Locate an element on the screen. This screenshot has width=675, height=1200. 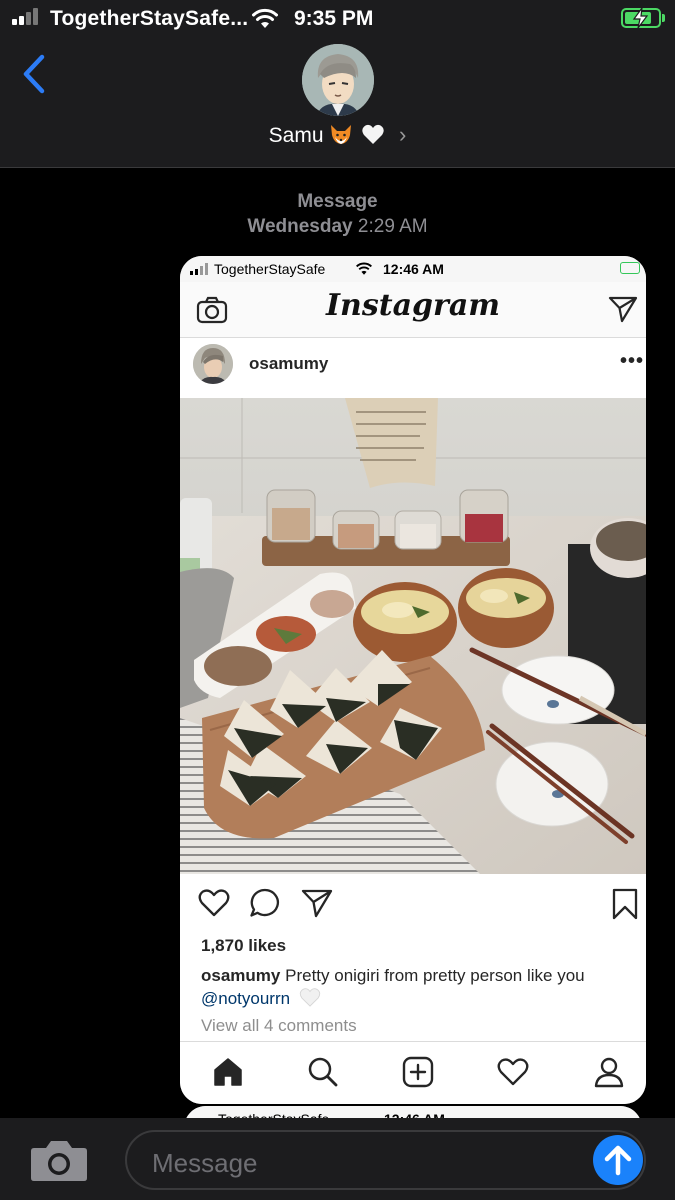
compose-bar: Message is located at coordinates (337, 1159).